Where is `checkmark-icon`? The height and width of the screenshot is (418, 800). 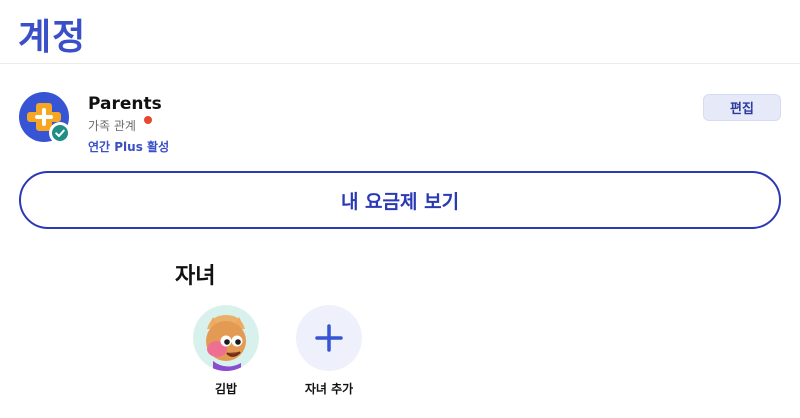 checkmark-icon is located at coordinates (60, 133).